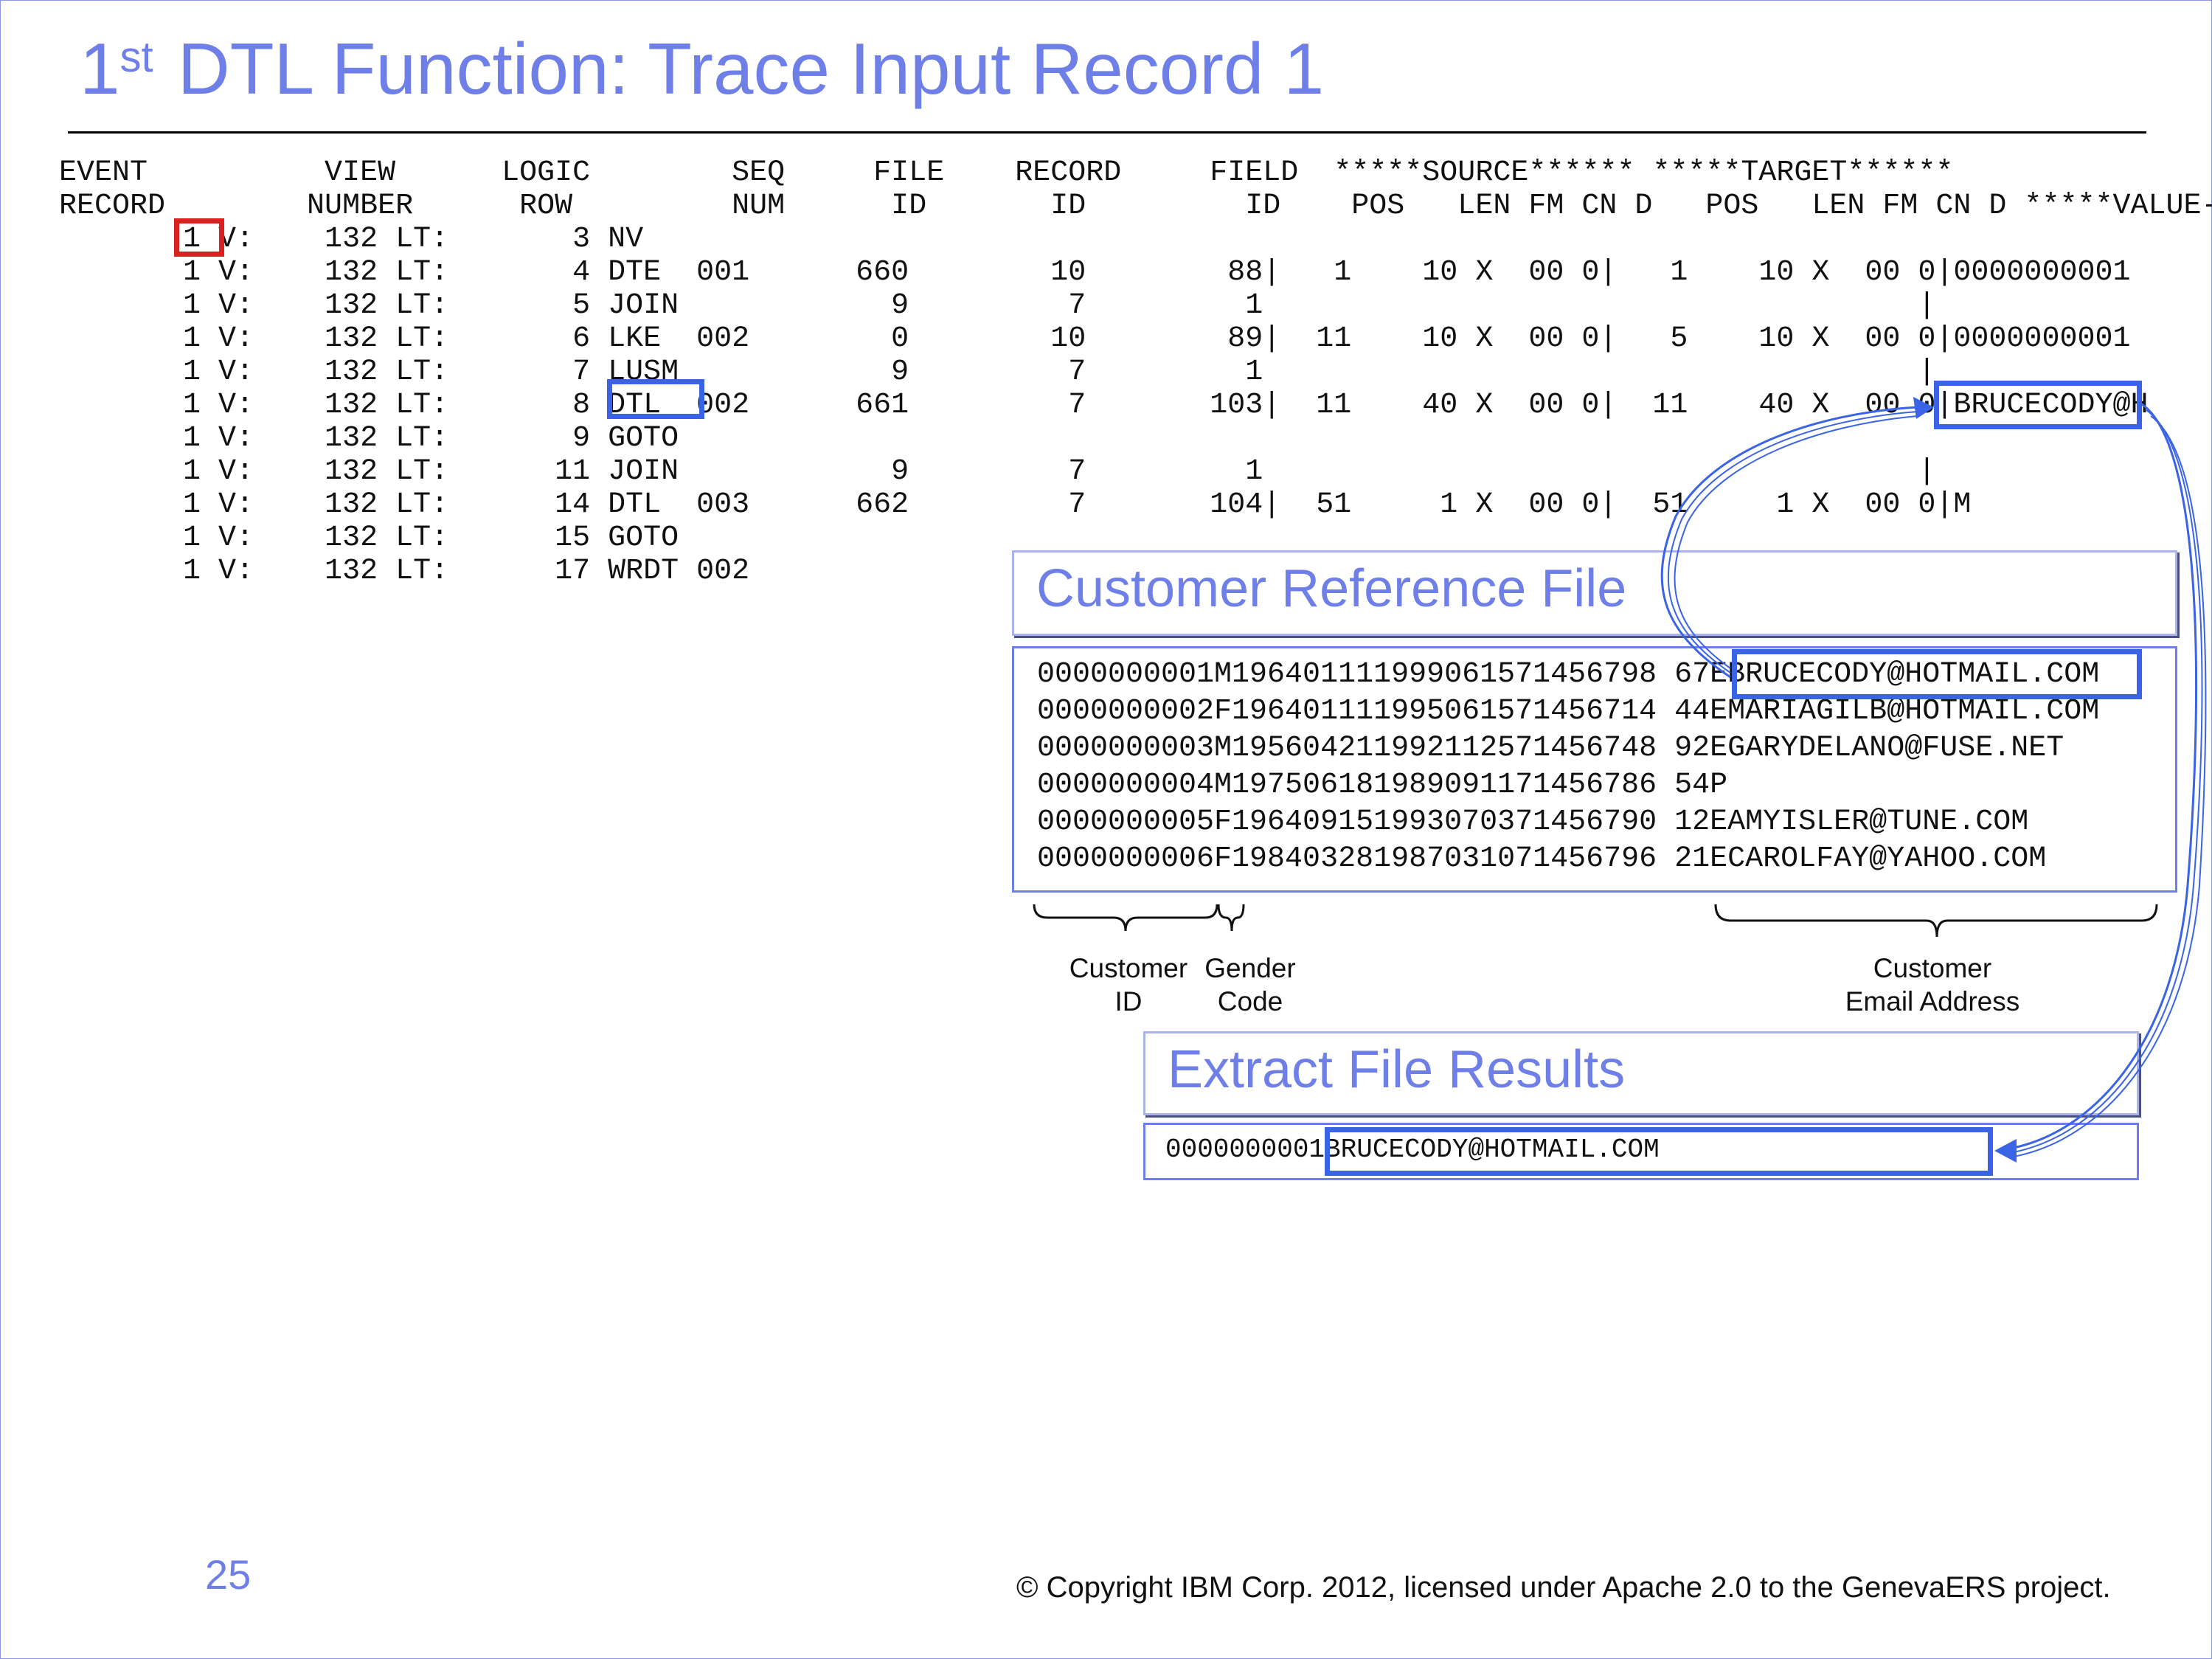  I want to click on write-arrowhead, so click(2006, 1151).